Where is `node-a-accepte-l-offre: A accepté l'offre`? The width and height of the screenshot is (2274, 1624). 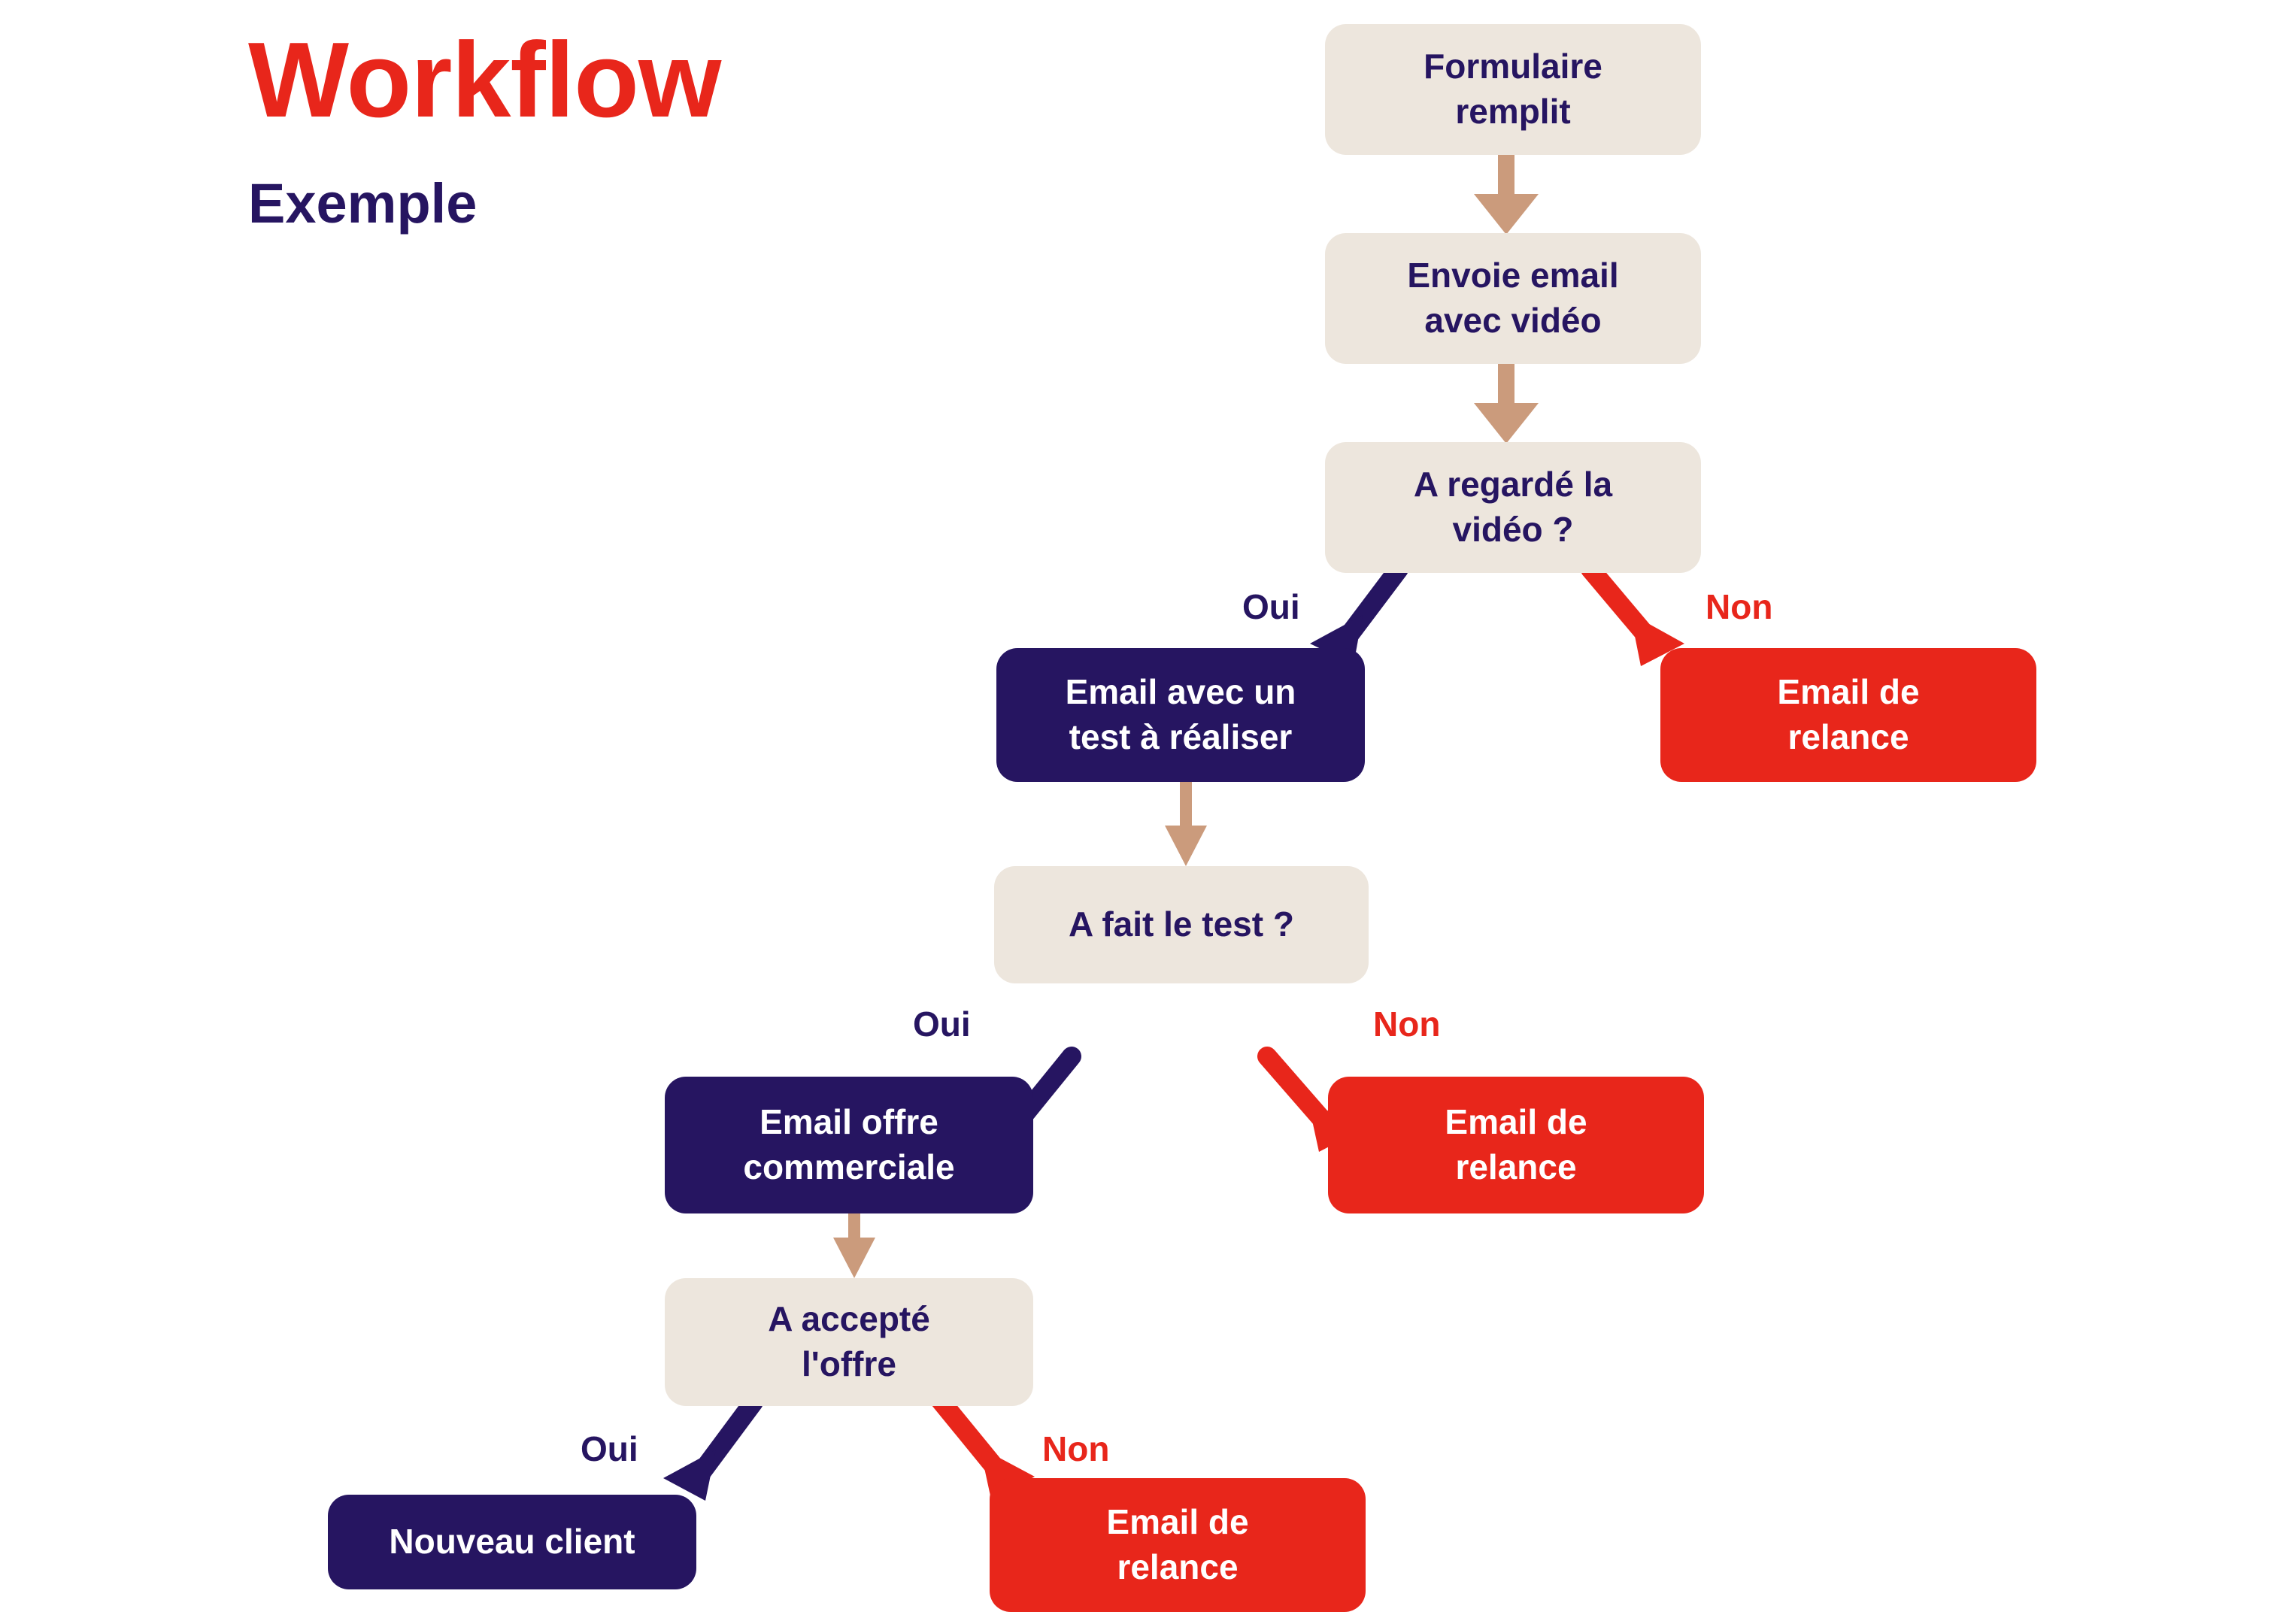 node-a-accepte-l-offre: A accepté l'offre is located at coordinates (849, 1342).